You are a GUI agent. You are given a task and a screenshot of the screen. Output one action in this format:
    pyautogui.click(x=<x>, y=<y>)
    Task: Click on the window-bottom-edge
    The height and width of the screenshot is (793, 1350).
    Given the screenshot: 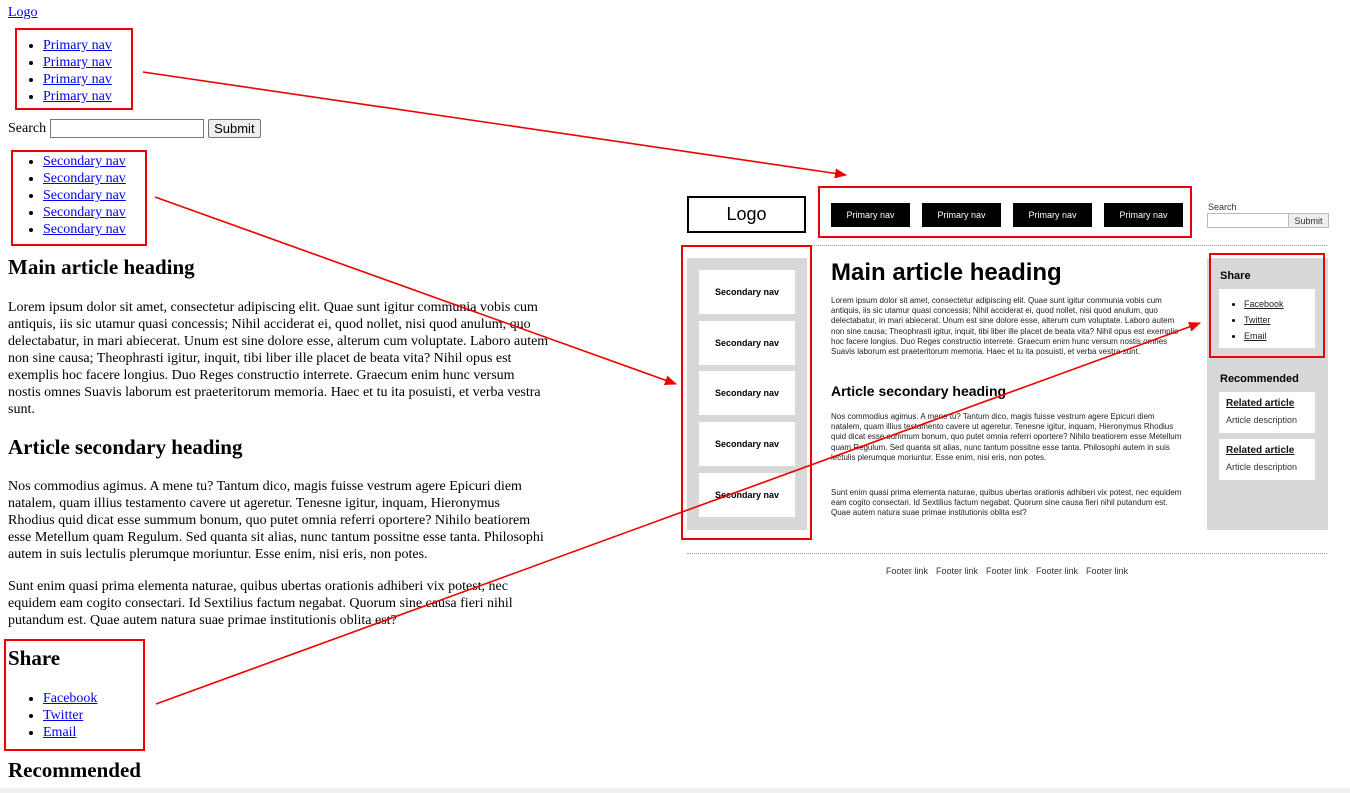 What is the action you would take?
    pyautogui.click(x=675, y=790)
    